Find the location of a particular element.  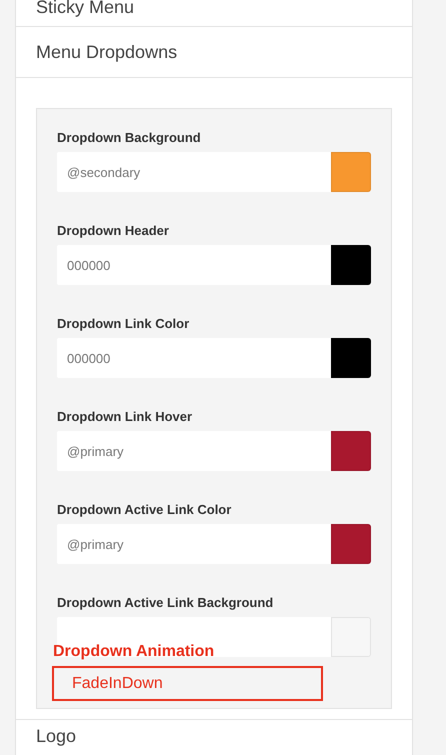

color-input: @secondary is located at coordinates (194, 172).